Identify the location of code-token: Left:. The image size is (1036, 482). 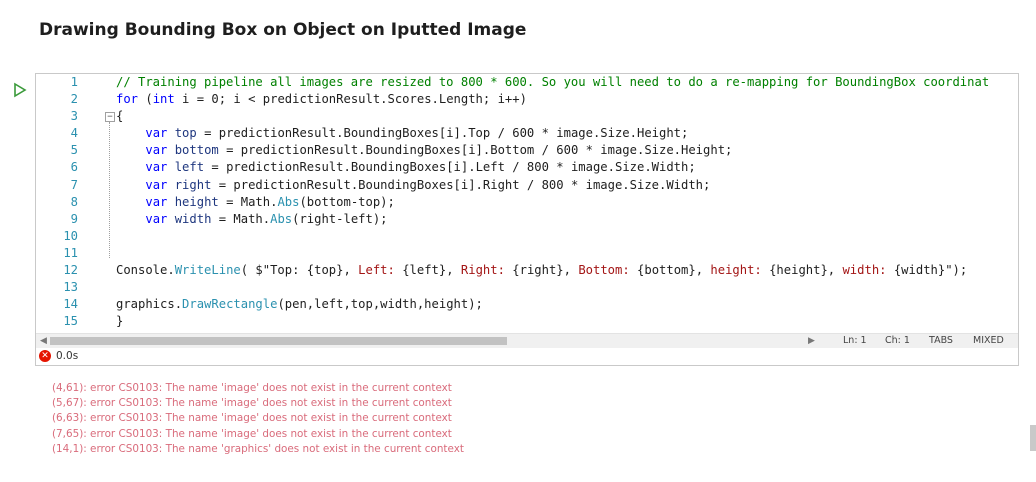
(380, 270).